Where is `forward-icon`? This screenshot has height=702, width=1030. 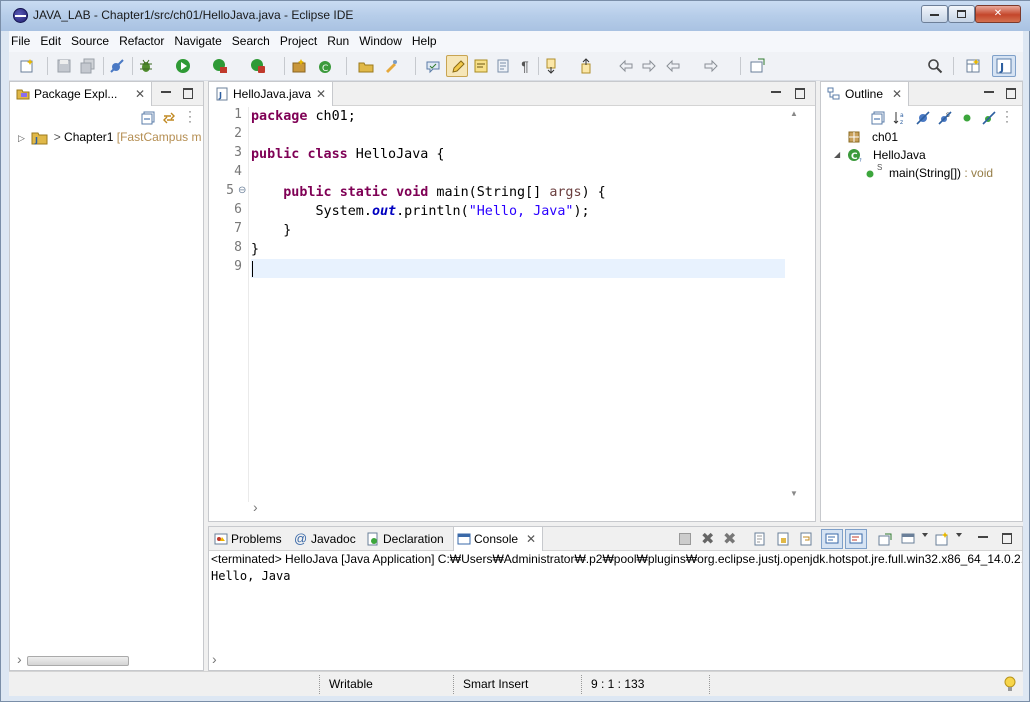 forward-icon is located at coordinates (711, 66).